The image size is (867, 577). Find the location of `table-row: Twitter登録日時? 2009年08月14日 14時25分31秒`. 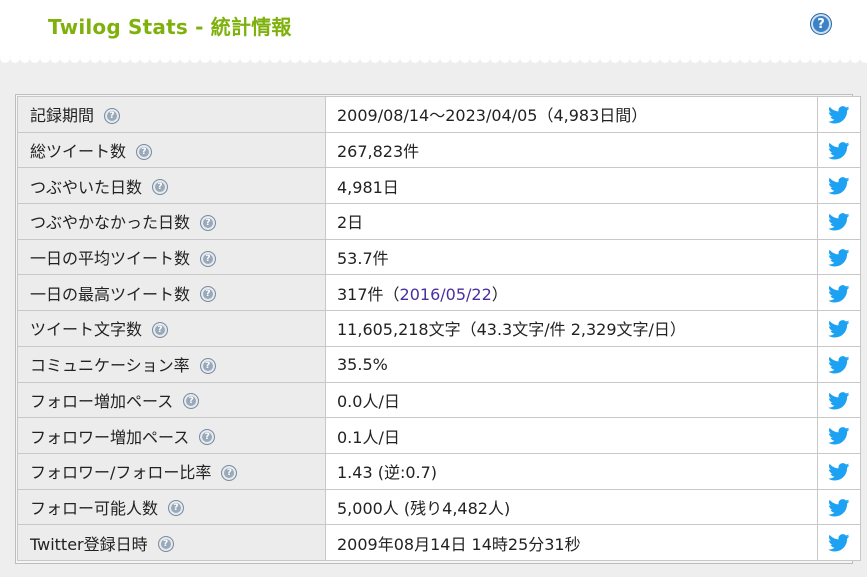

table-row: Twitter登録日時? 2009年08月14日 14時25分31秒 is located at coordinates (439, 542).